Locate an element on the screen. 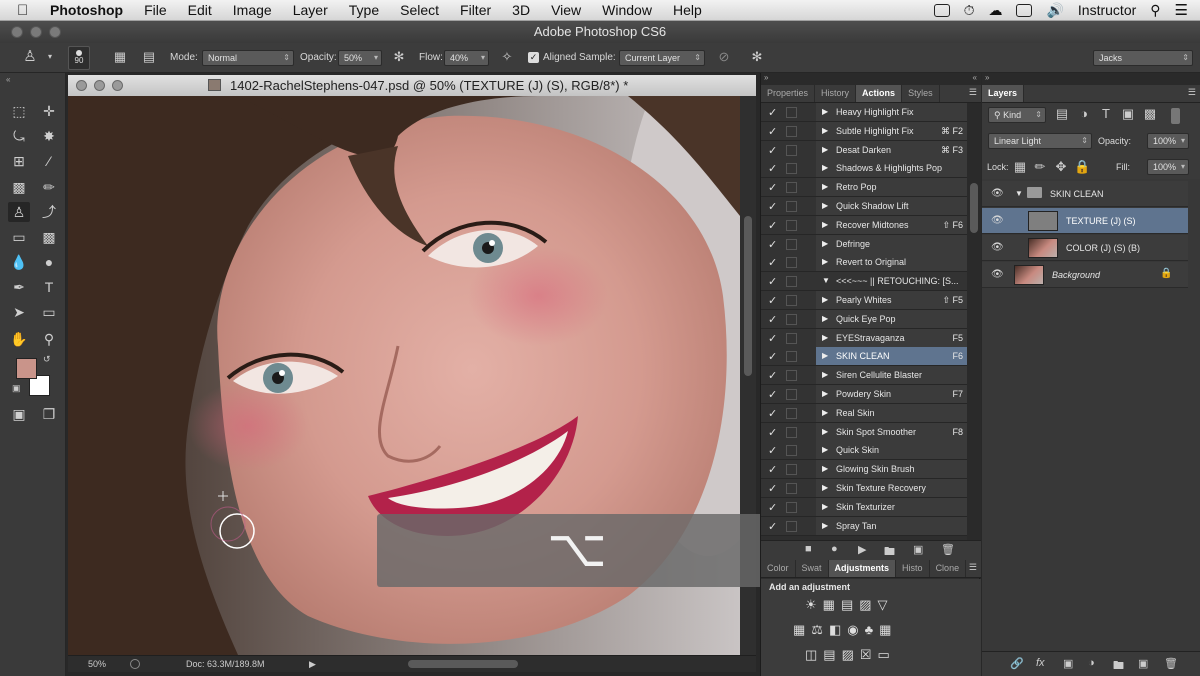 The width and height of the screenshot is (1200, 676). new-layer-icon: ▣ is located at coordinates (1143, 663).